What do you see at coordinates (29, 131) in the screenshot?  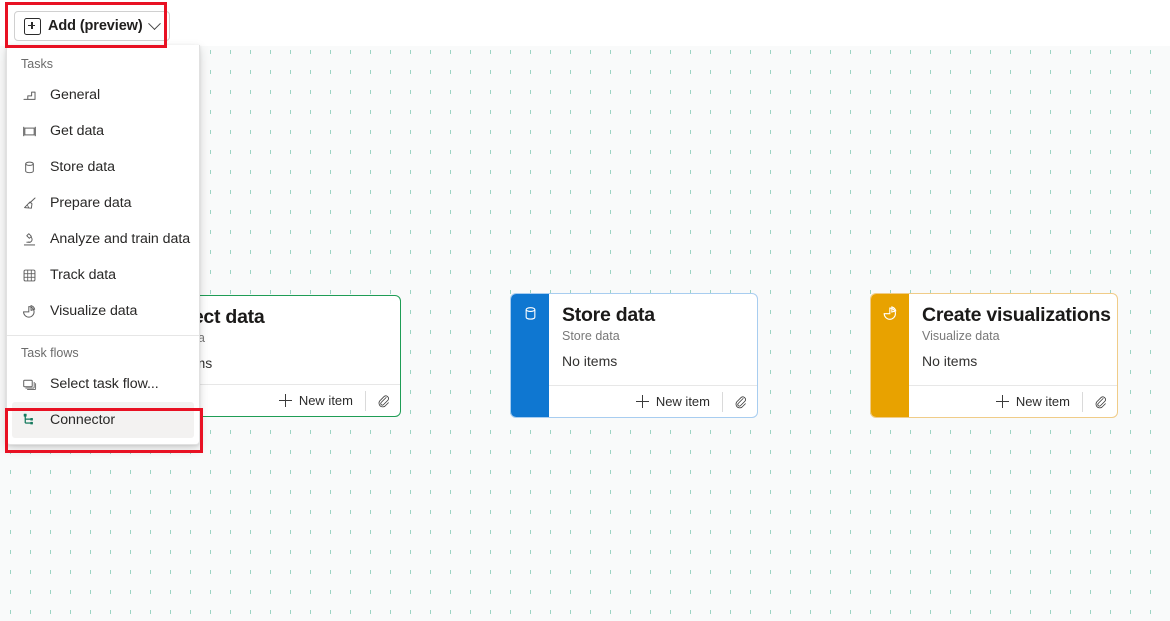 I see `pipeline-icon` at bounding box center [29, 131].